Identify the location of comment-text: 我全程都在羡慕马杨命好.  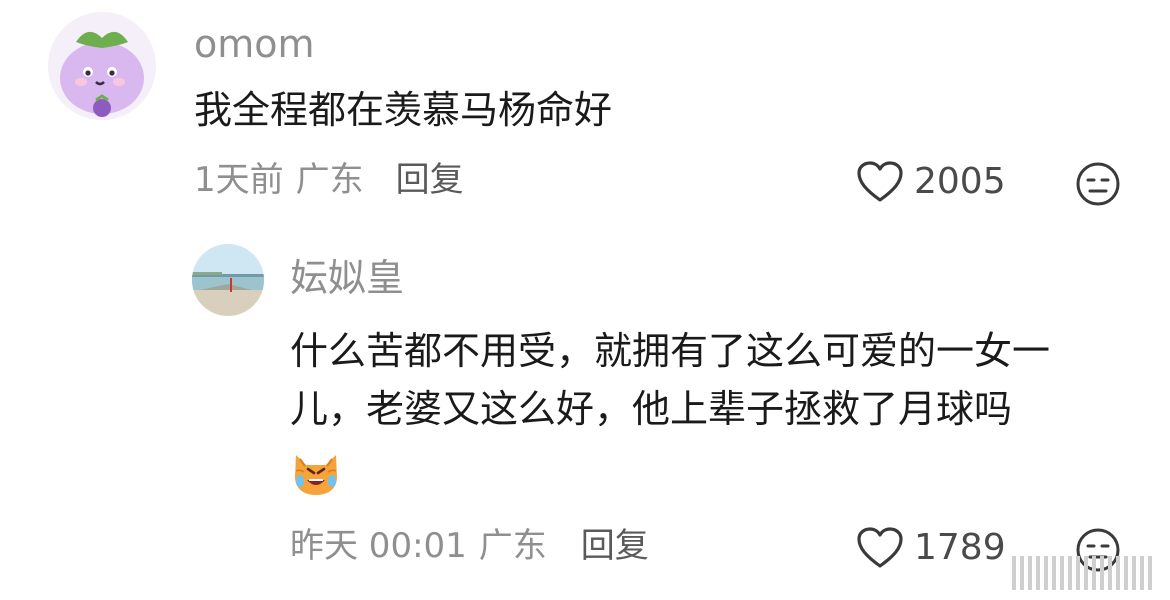
(403, 110).